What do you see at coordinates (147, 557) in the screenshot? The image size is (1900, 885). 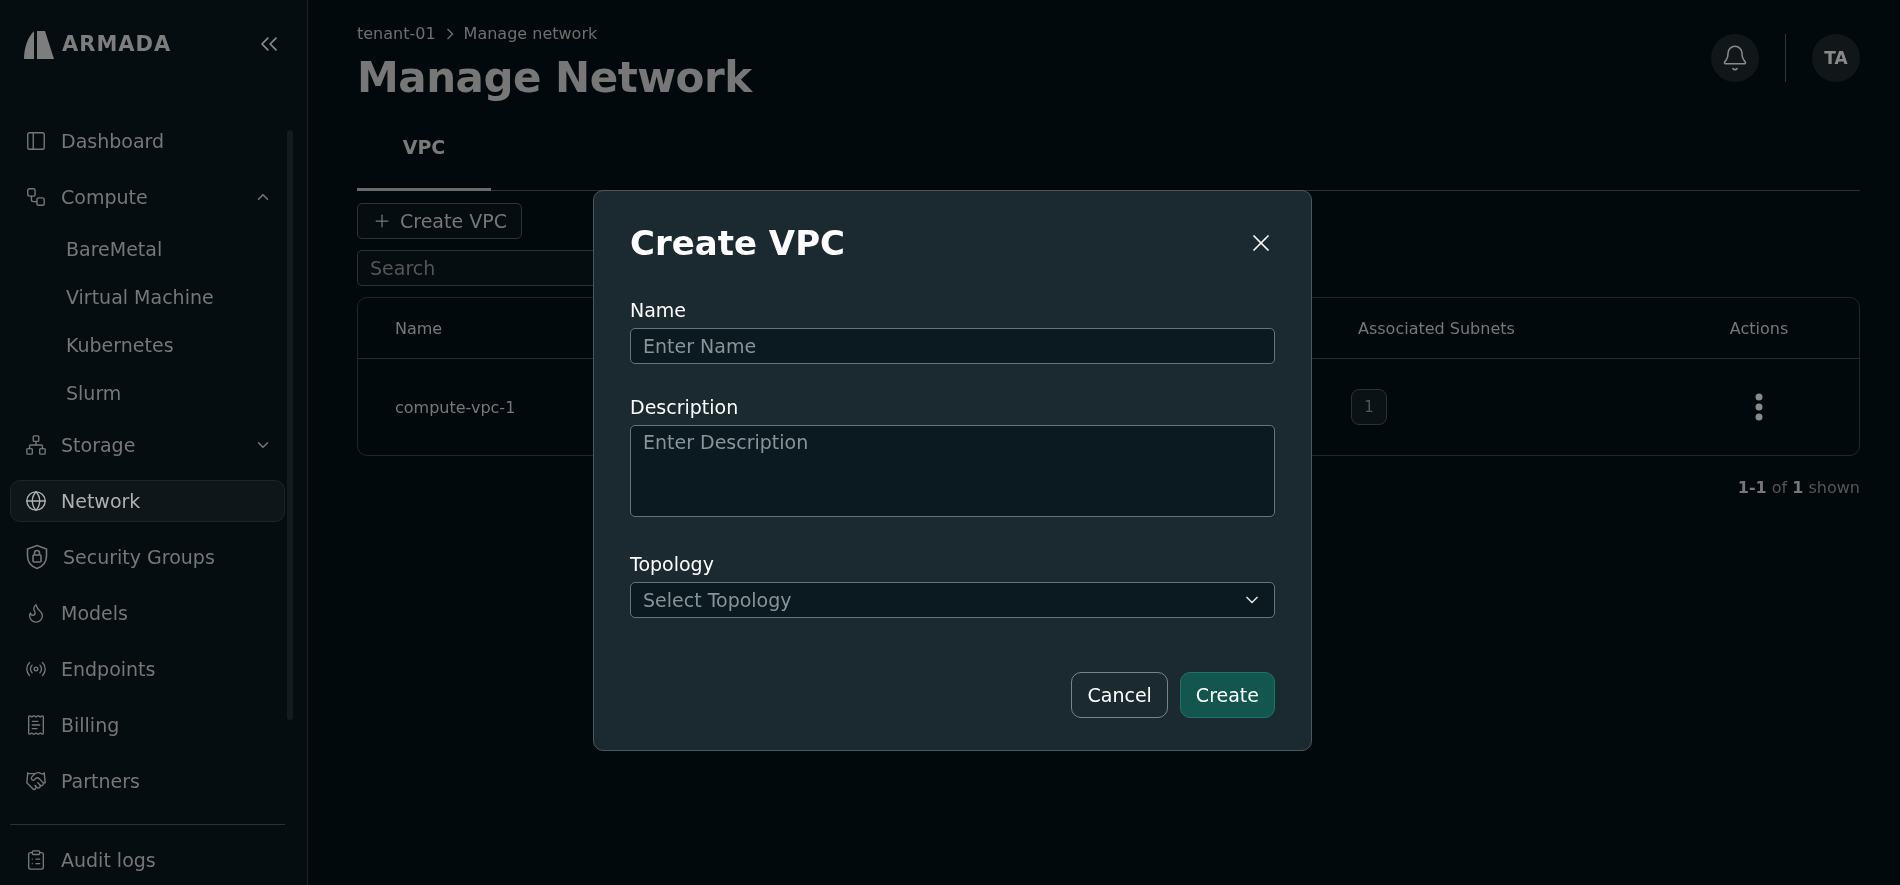 I see `sidebar-item: Security Groups` at bounding box center [147, 557].